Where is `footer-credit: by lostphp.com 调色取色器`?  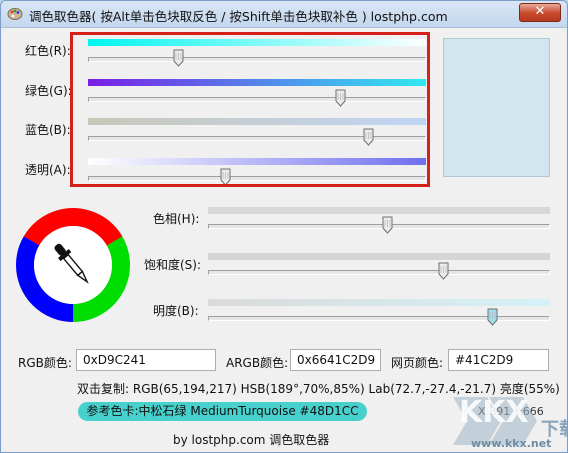
footer-credit: by lostphp.com 调色取色器 is located at coordinates (251, 439).